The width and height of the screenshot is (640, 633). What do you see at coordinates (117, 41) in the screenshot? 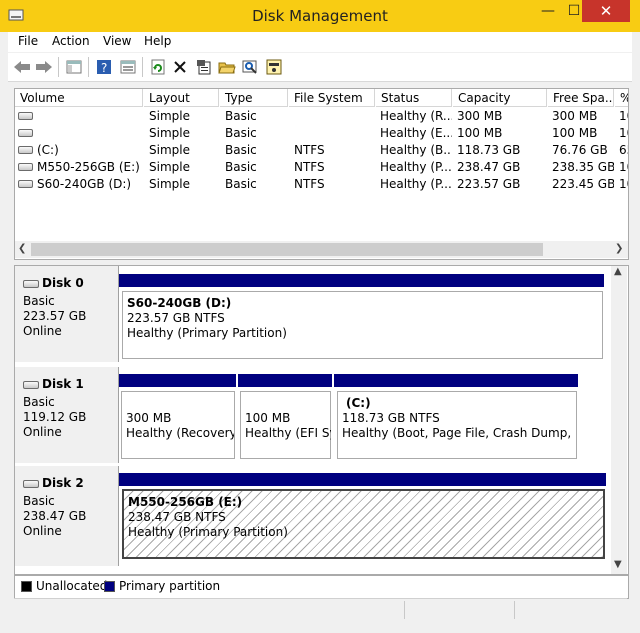
I see `menu-view: View` at bounding box center [117, 41].